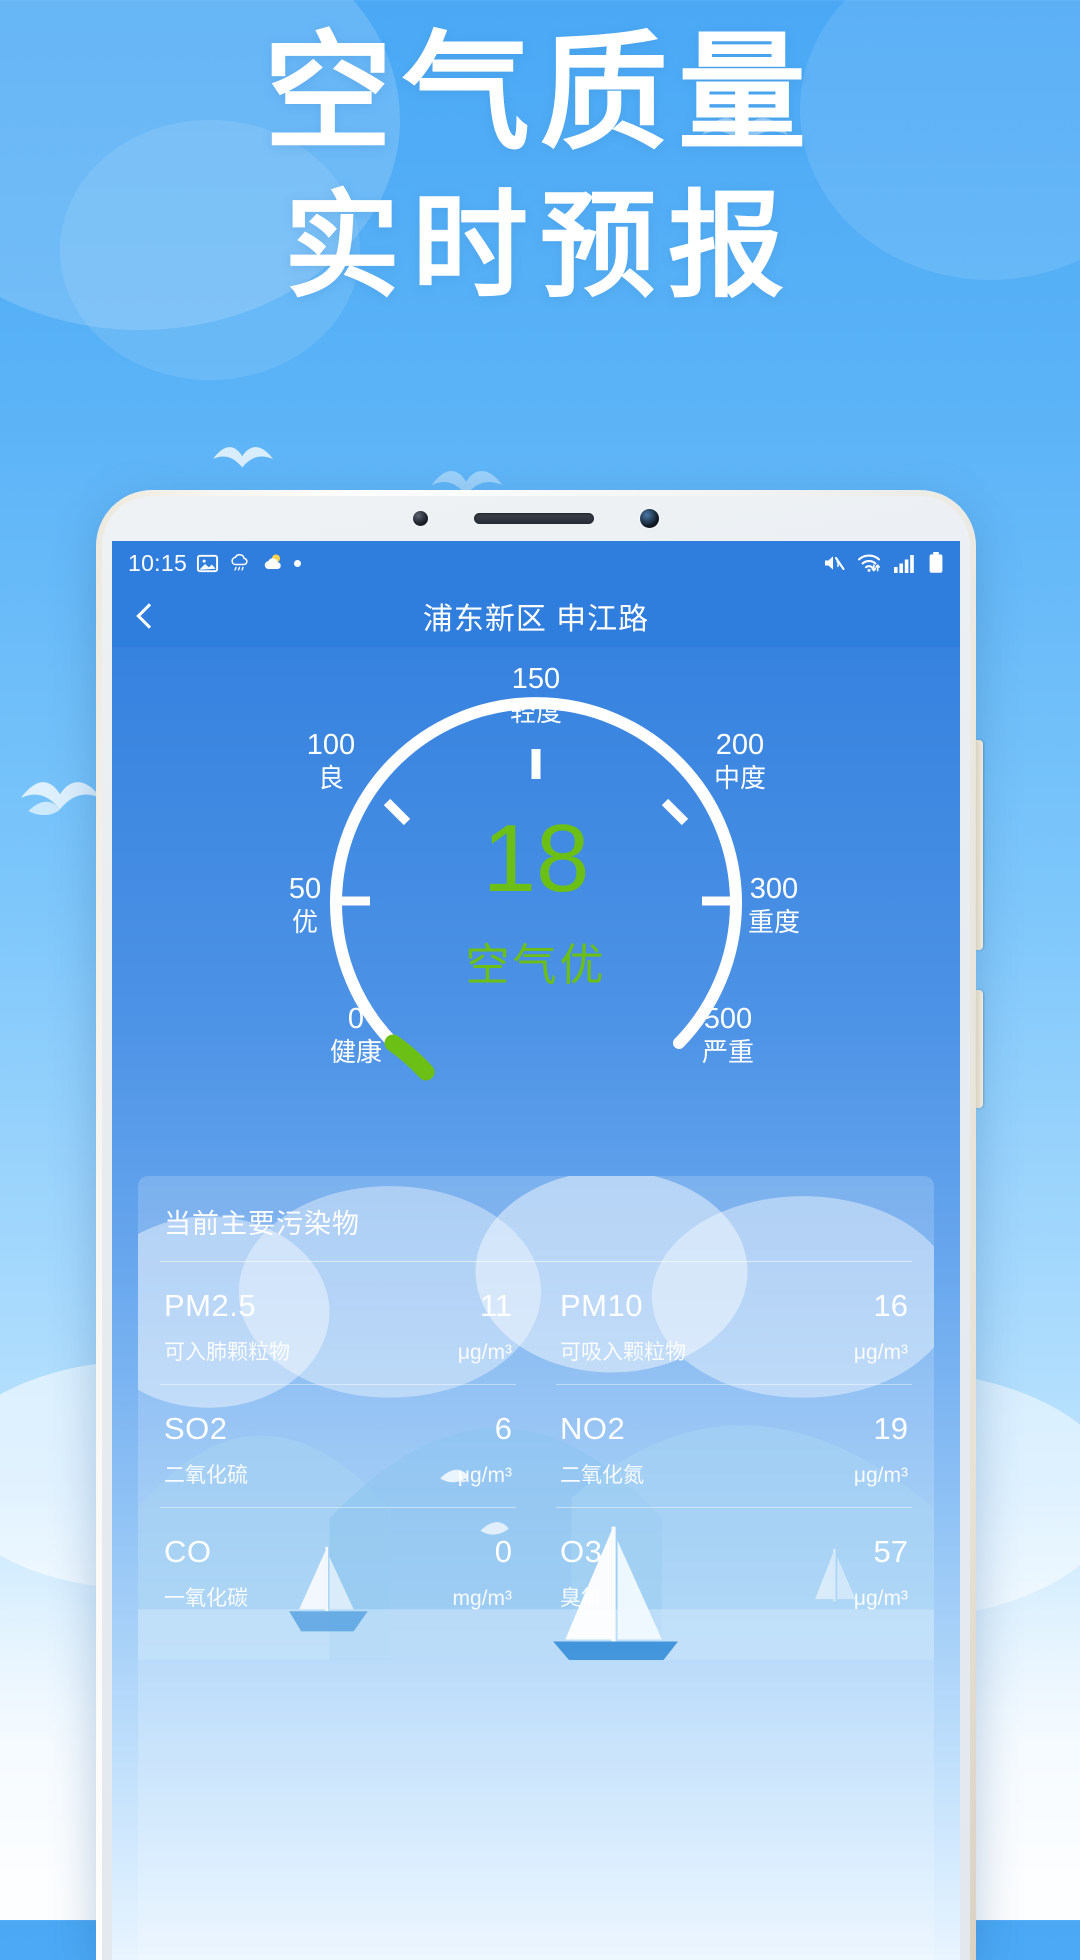 The height and width of the screenshot is (1960, 1080). I want to click on pollutant-desc: 二氧化氮, so click(602, 1475).